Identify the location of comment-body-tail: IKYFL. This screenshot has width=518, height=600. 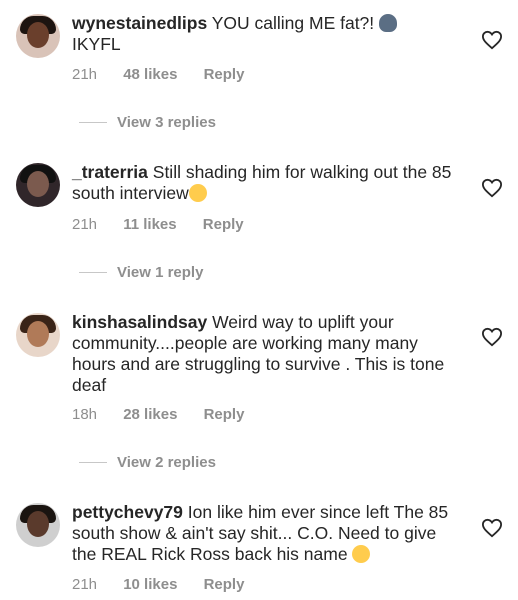
(96, 44).